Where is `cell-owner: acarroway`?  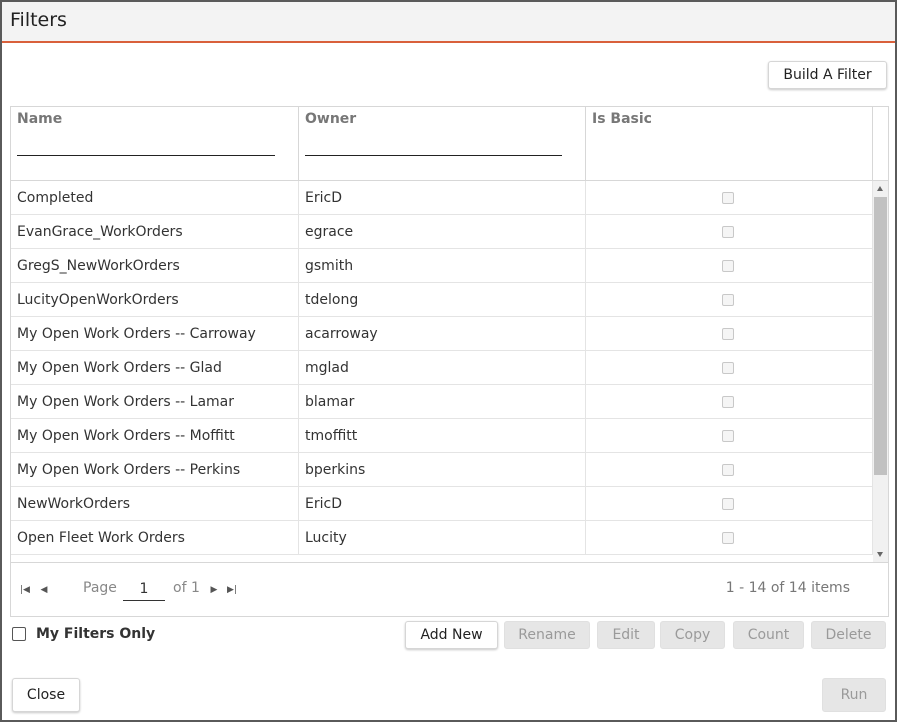 cell-owner: acarroway is located at coordinates (442, 334).